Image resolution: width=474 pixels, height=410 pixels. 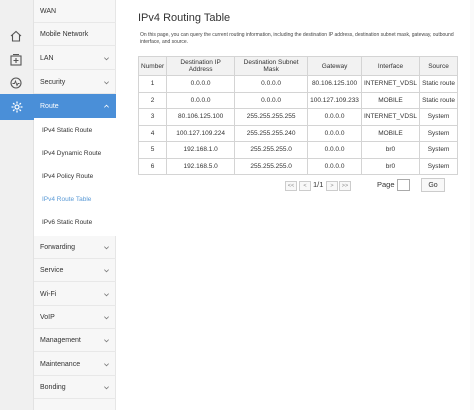 I want to click on submenu-label: IPv4 Route Table, so click(x=67, y=199).